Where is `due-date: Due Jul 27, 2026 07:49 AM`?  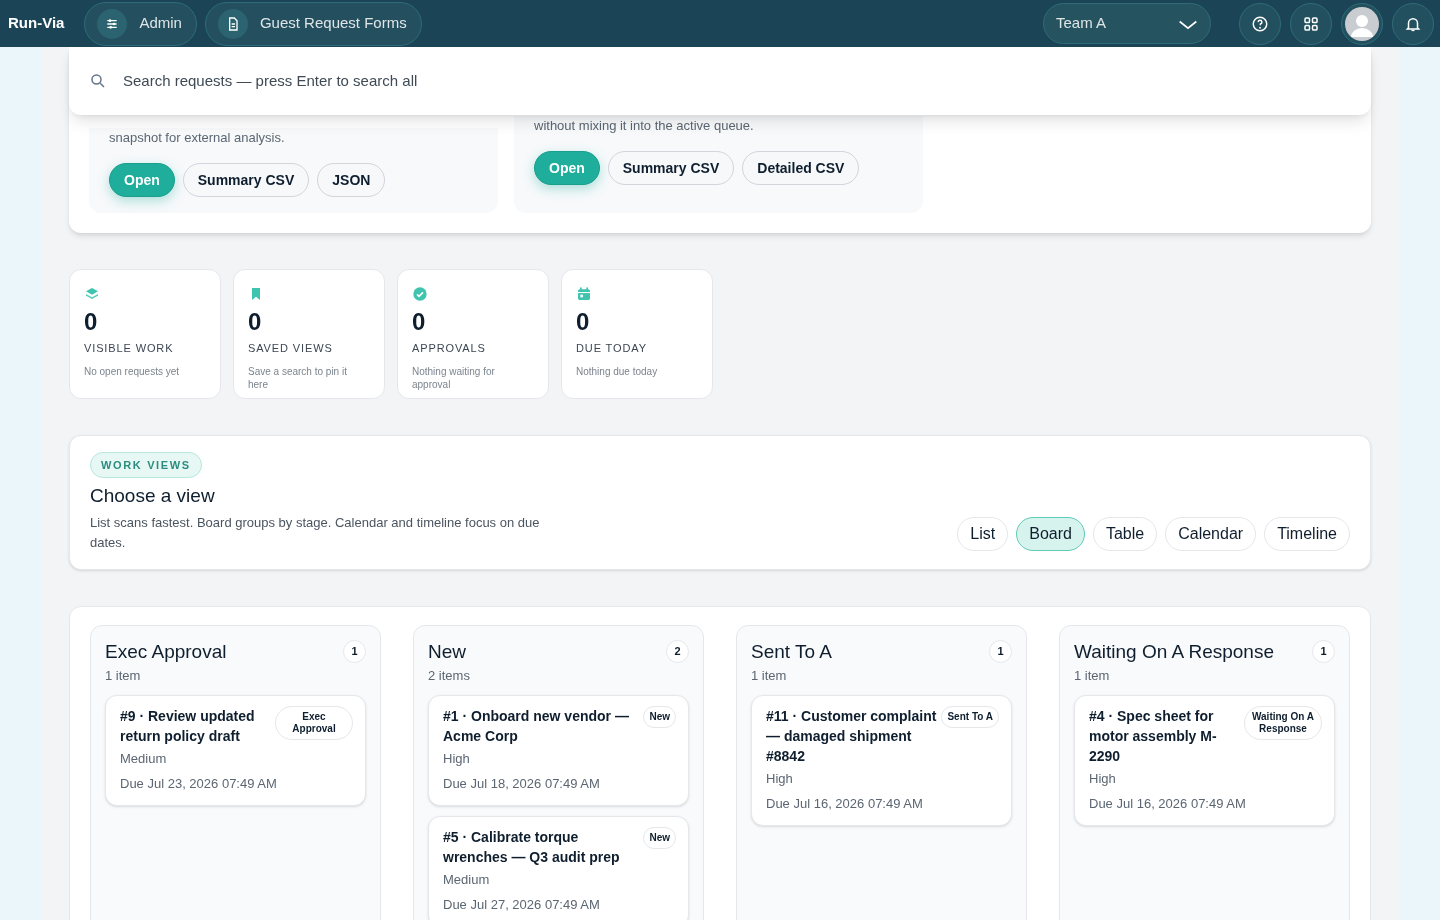
due-date: Due Jul 27, 2026 07:49 AM is located at coordinates (522, 904).